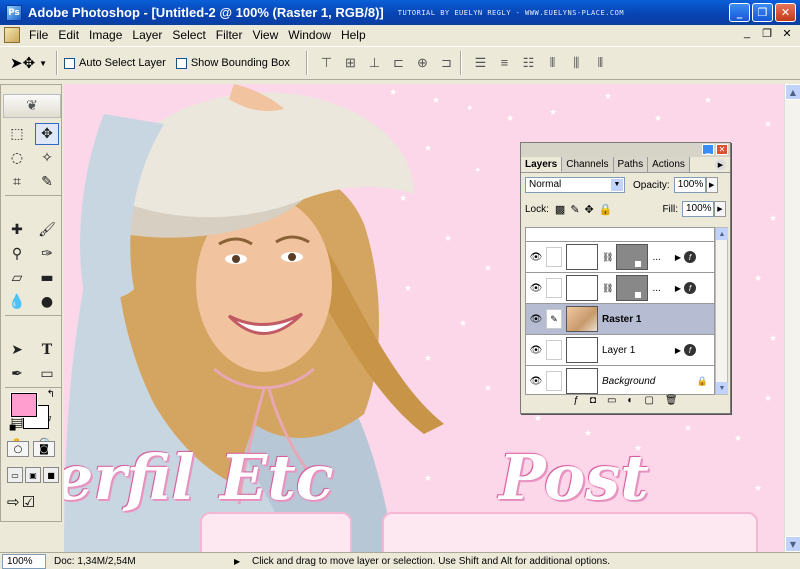 Image resolution: width=800 pixels, height=569 pixels. Describe the element at coordinates (398, 63) in the screenshot. I see `align-left-icon: ⊏` at that location.